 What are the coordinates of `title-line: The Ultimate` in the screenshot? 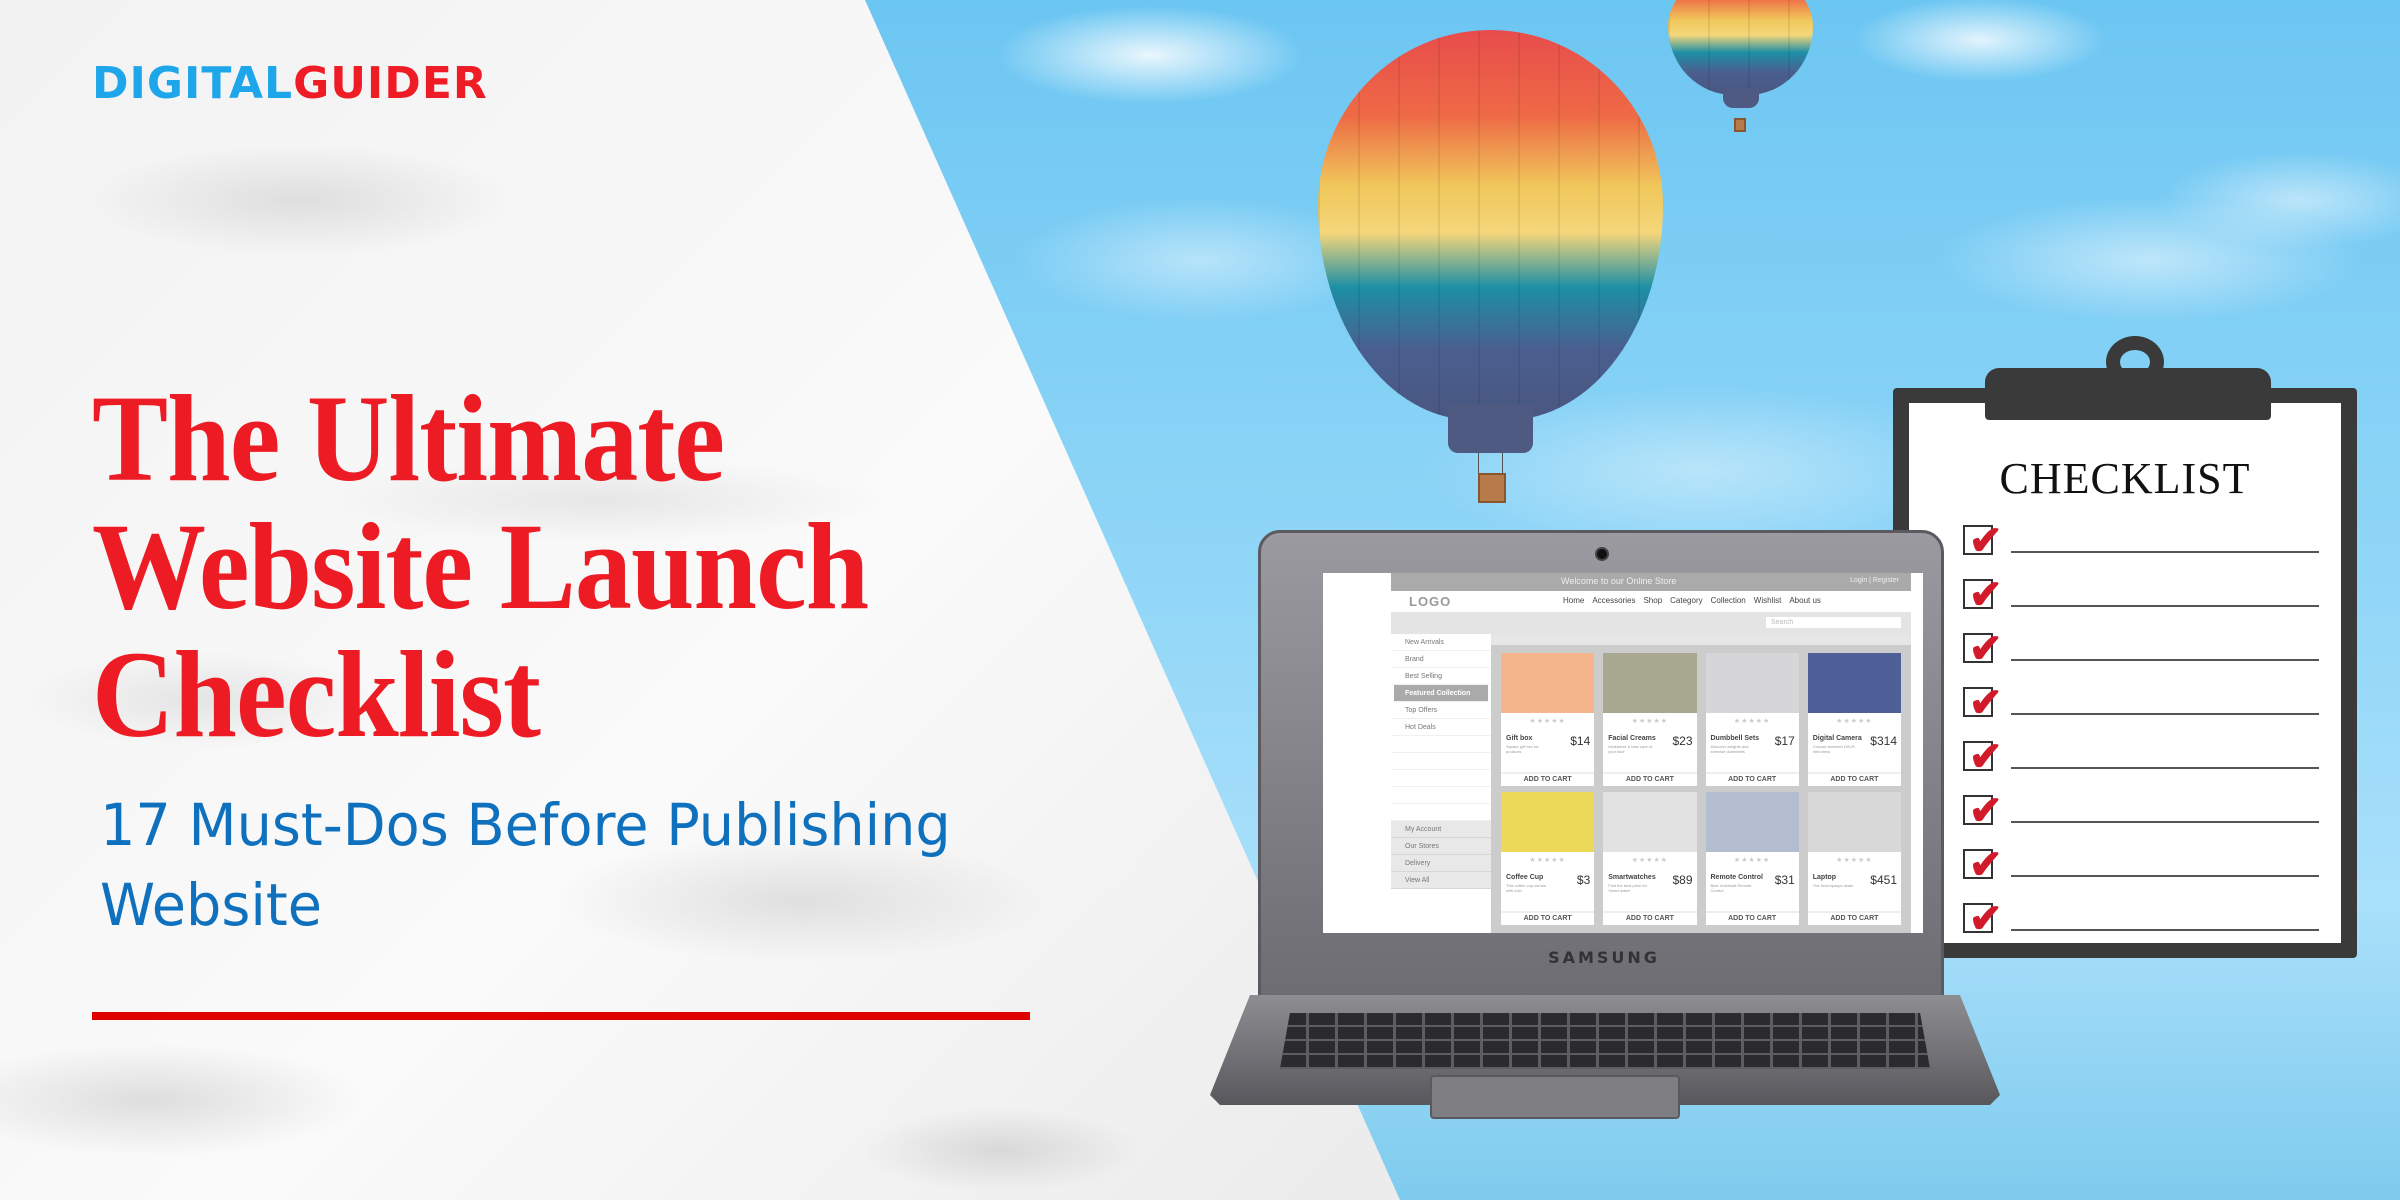 It's located at (408, 438).